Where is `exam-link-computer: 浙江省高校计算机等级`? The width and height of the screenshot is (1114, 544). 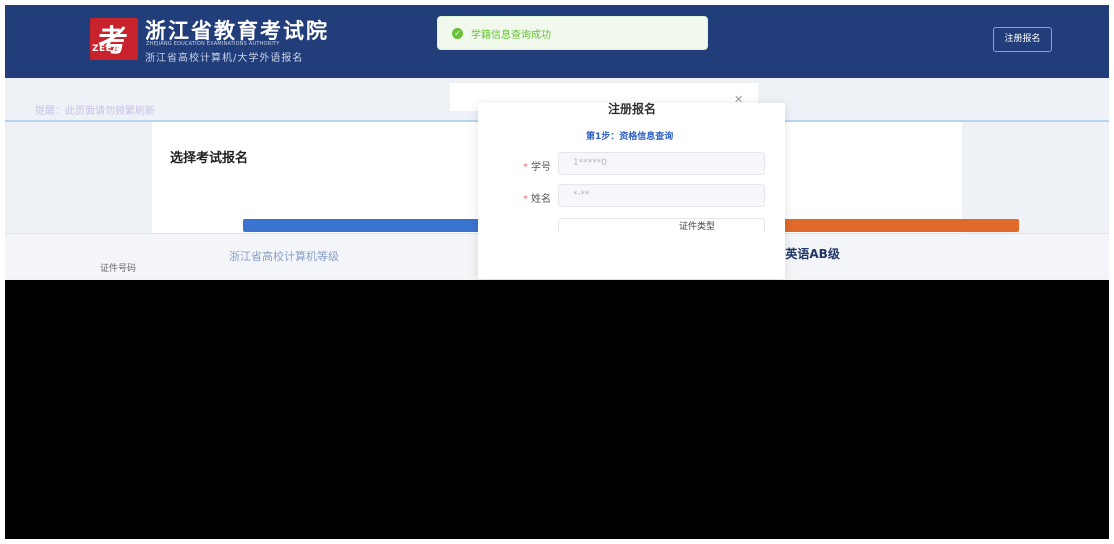 exam-link-computer: 浙江省高校计算机等级 is located at coordinates (284, 256).